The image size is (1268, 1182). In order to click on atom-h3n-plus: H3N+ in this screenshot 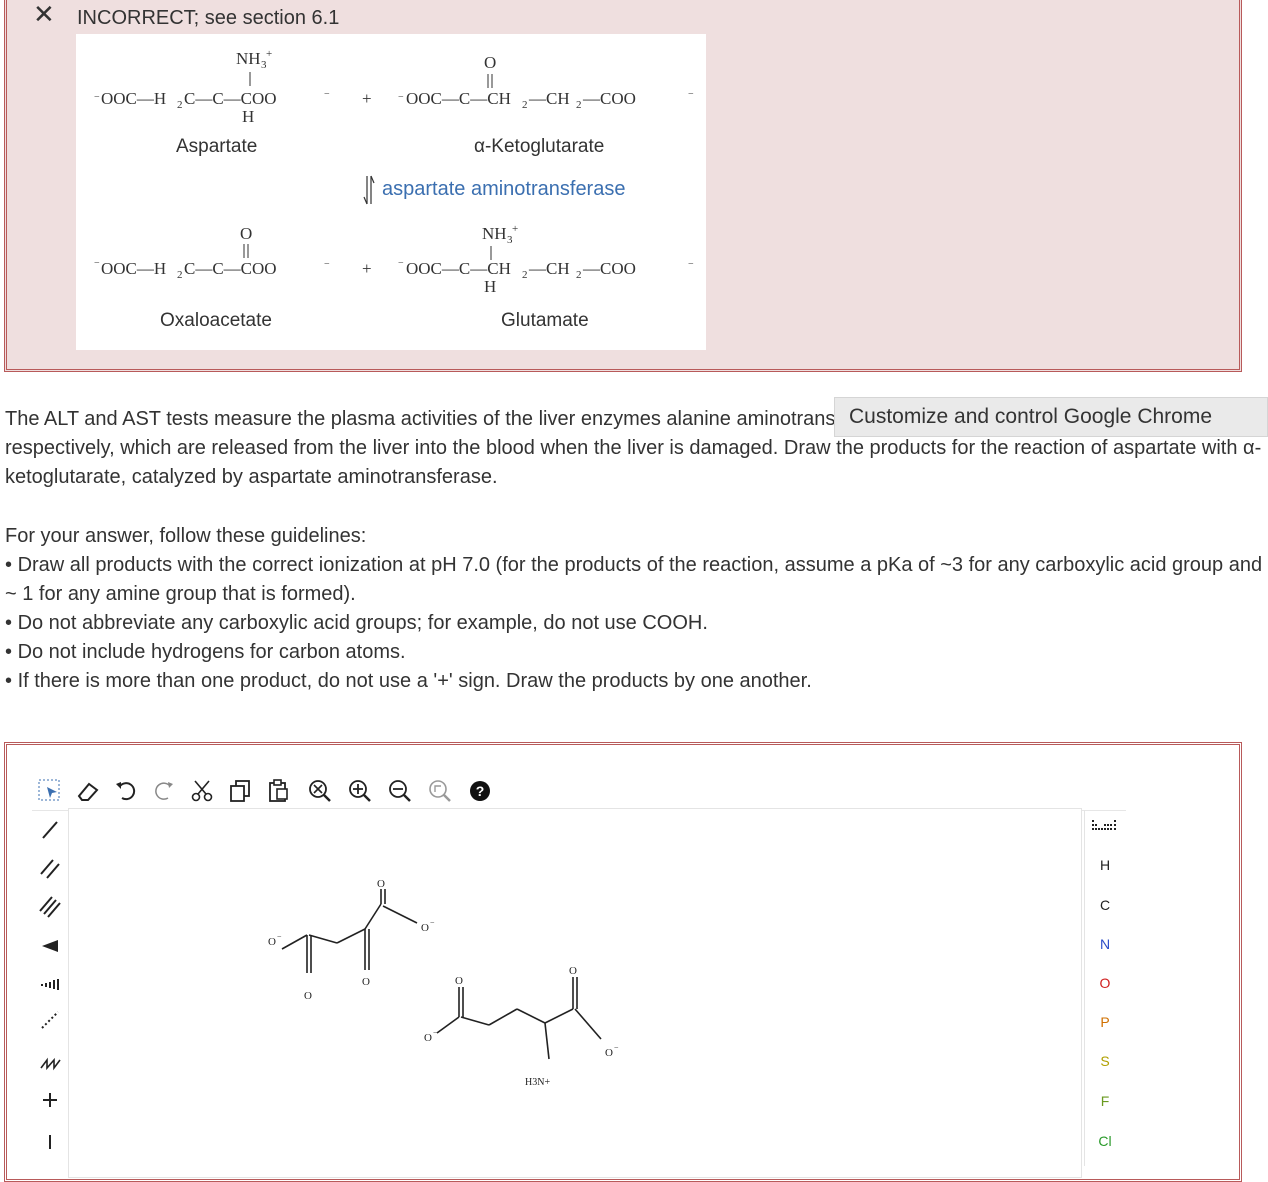, I will do `click(537, 1082)`.